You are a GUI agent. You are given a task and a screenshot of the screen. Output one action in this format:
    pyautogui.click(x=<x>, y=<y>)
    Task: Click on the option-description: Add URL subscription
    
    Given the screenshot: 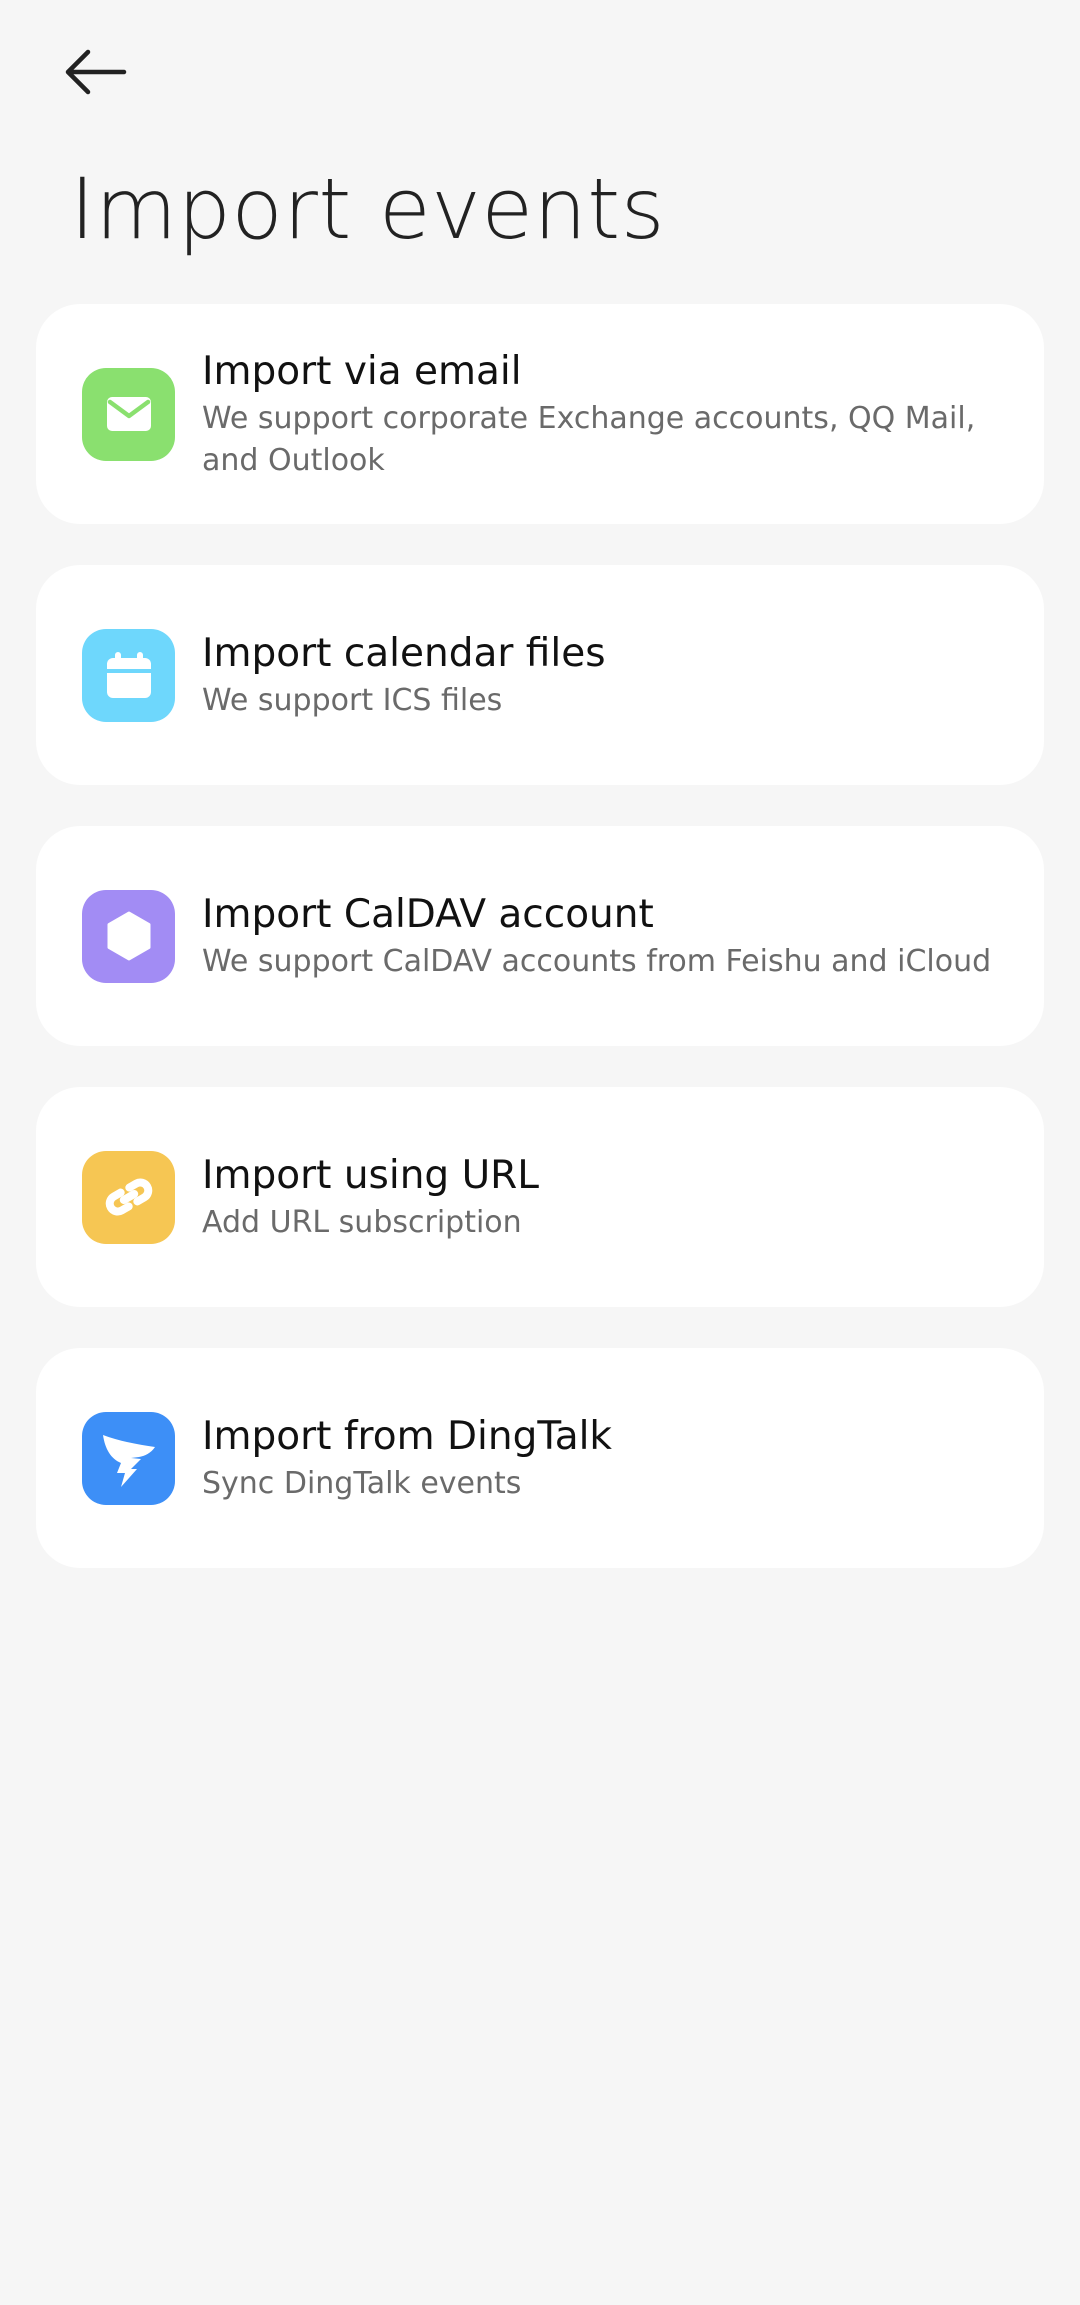 What is the action you would take?
    pyautogui.click(x=362, y=1222)
    